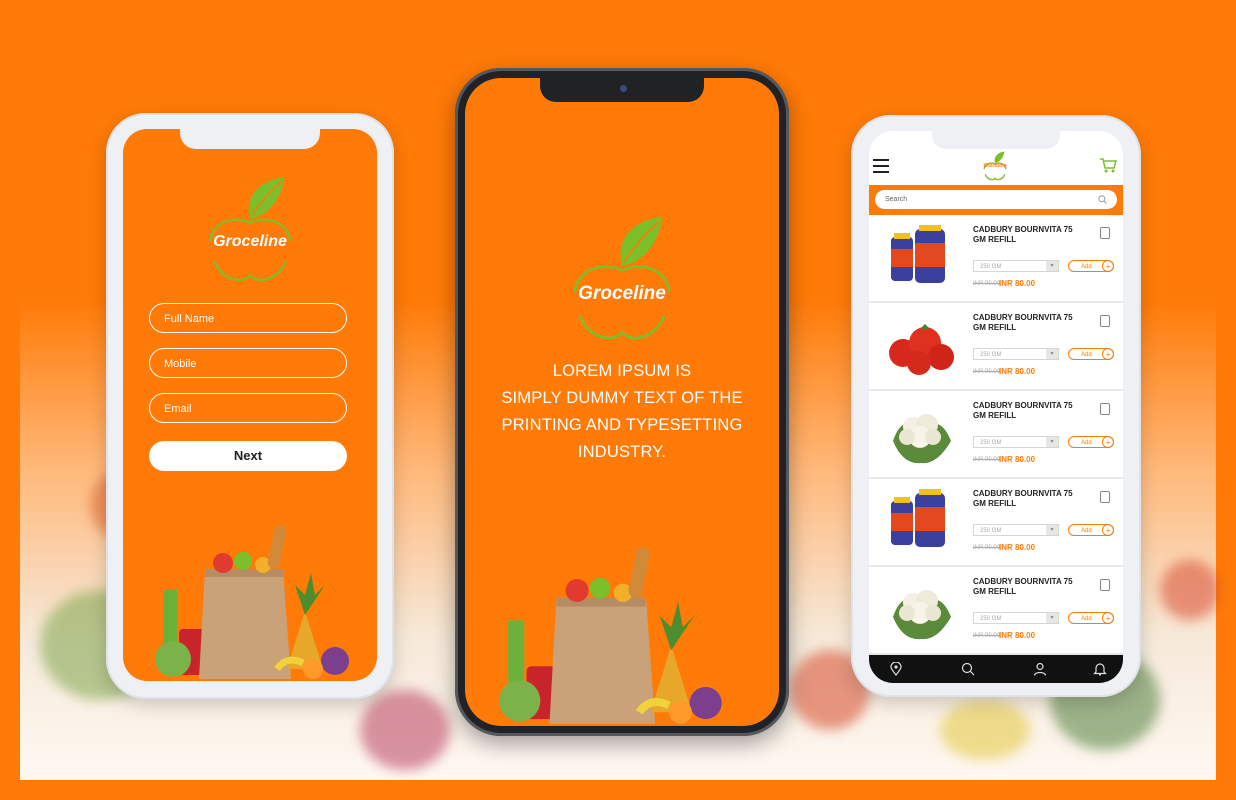 This screenshot has width=1236, height=800. Describe the element at coordinates (622, 371) in the screenshot. I see `tagline-line-1: LOREM IPSUM IS` at that location.